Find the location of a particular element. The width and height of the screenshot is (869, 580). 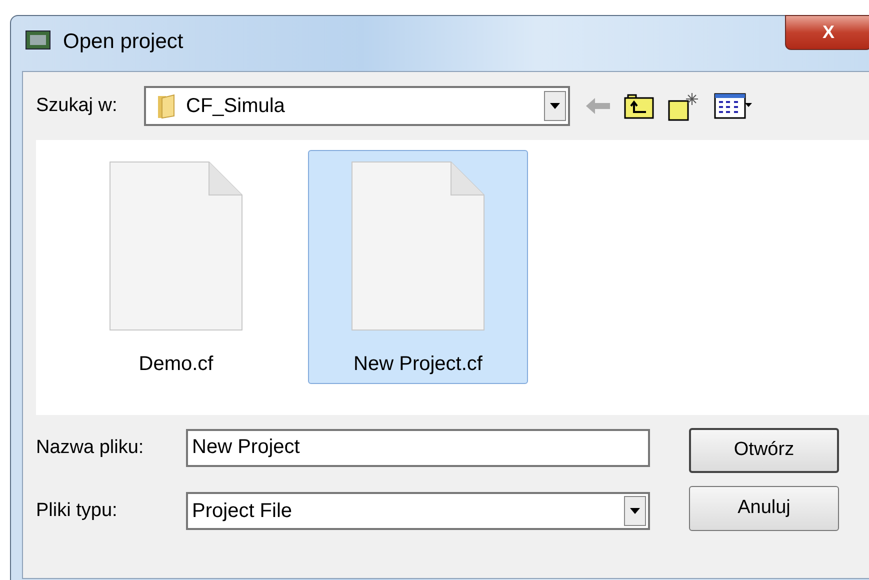

new-folder-icon is located at coordinates (684, 106).